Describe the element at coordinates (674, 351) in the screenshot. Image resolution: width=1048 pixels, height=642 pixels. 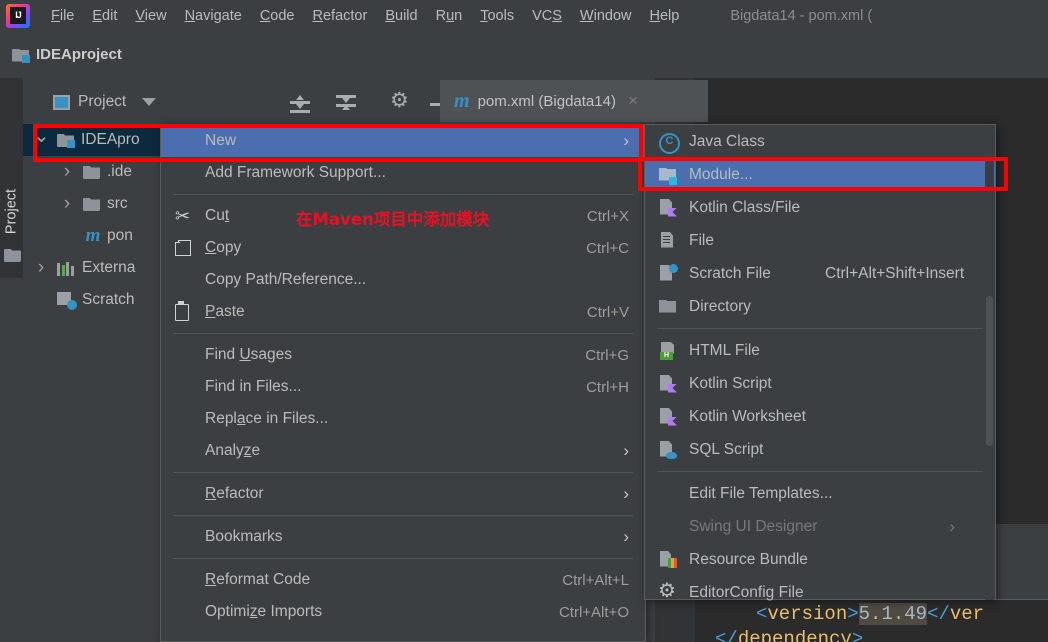
I see `html-file-icon` at that location.